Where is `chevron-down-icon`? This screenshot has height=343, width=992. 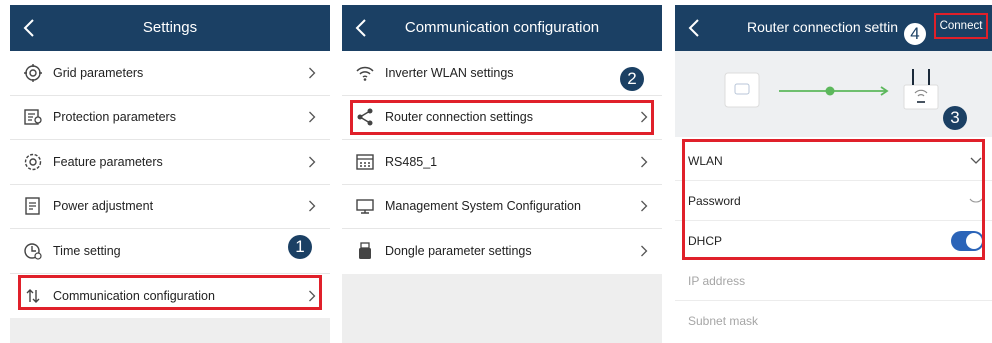
chevron-down-icon is located at coordinates (976, 160).